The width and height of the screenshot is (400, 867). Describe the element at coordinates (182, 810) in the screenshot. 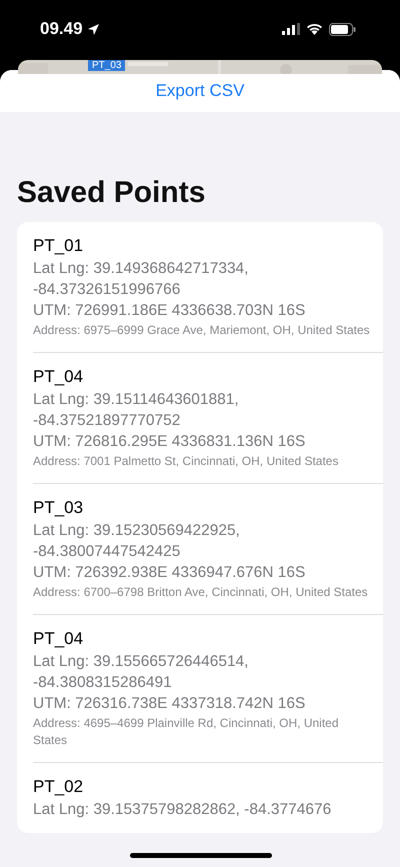

I see `lat-lng-text: Lat Lng: 39.15375798282862, -84.3774676` at that location.